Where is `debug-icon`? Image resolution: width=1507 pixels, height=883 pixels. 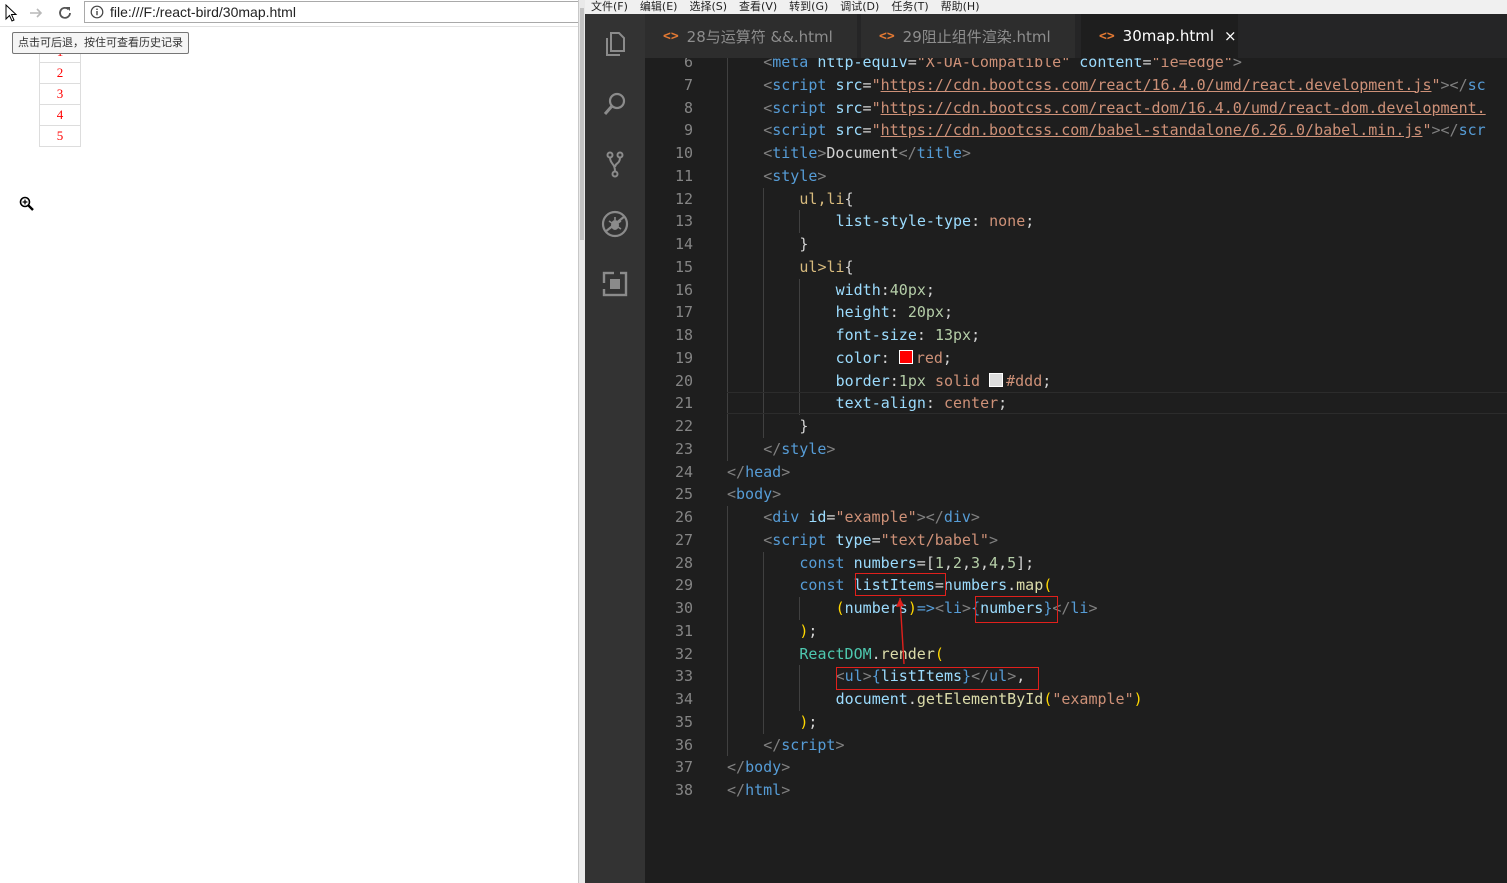
debug-icon is located at coordinates (615, 224).